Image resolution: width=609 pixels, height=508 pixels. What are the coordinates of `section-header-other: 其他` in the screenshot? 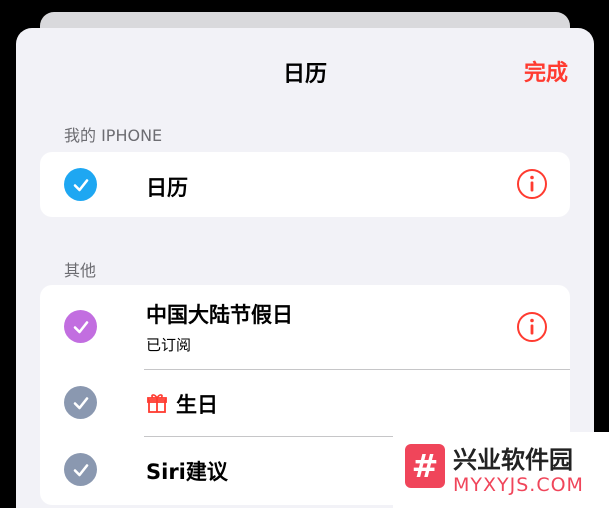 It's located at (80, 270).